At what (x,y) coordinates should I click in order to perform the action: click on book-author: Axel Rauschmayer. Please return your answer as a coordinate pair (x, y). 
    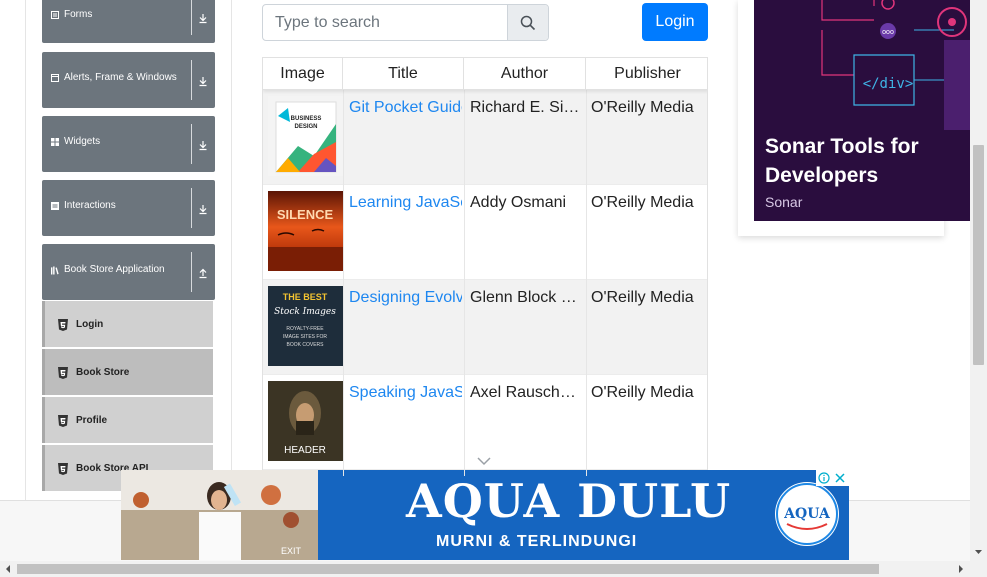
    Looking at the image, I should click on (526, 392).